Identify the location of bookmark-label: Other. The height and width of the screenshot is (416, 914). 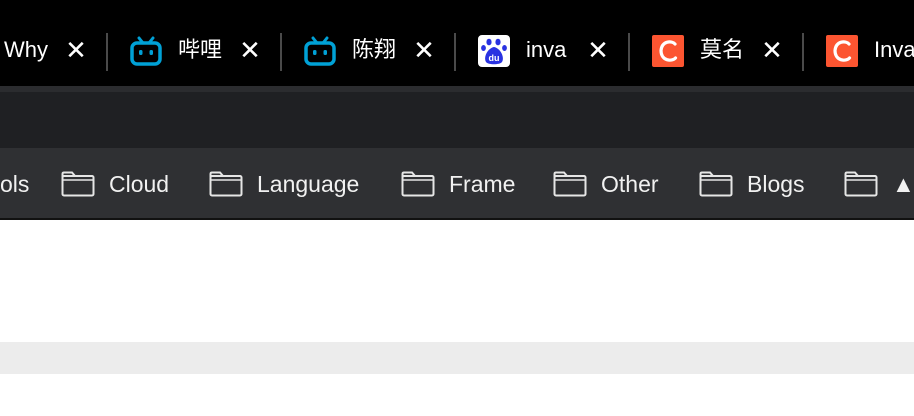
(630, 184).